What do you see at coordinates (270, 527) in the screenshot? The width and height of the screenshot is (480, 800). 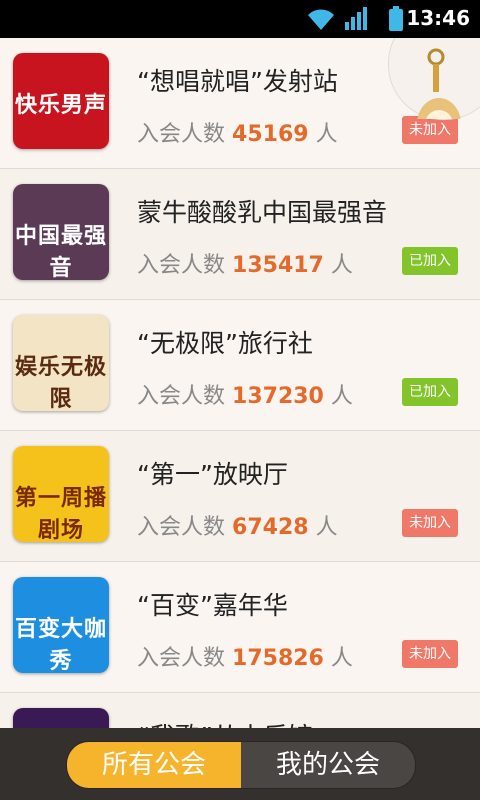 I see `member-number: 67428` at bounding box center [270, 527].